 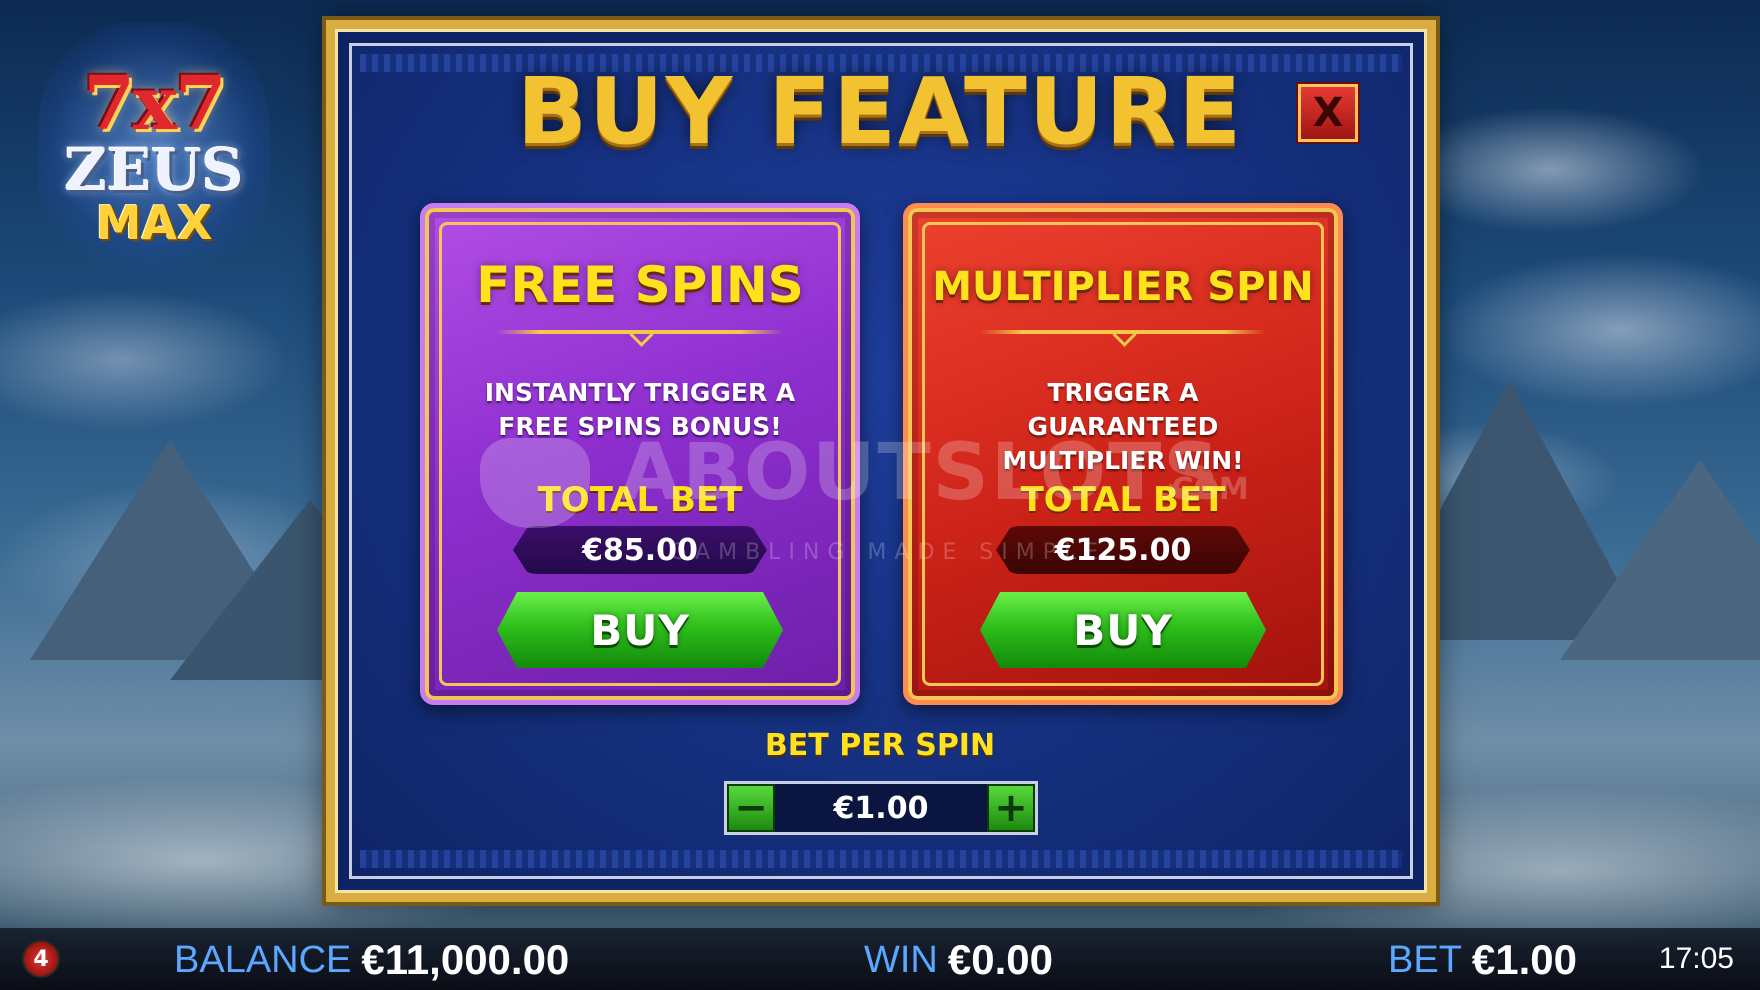 What do you see at coordinates (1000, 959) in the screenshot?
I see `win-value: €0.00` at bounding box center [1000, 959].